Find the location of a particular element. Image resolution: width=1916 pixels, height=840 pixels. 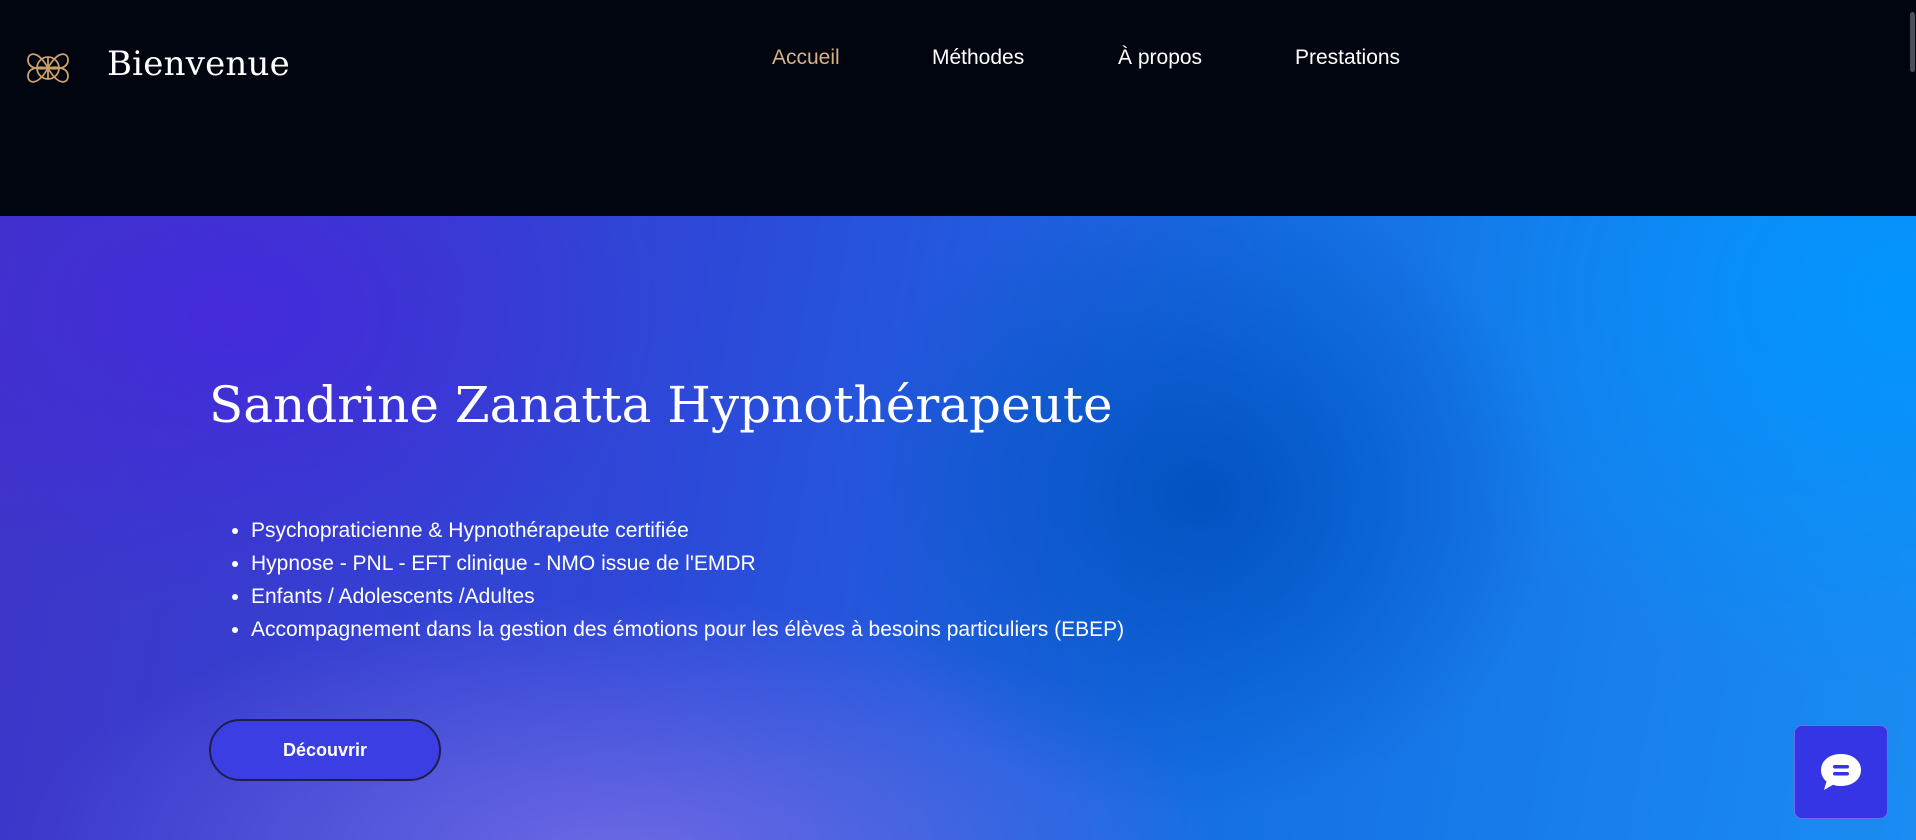

chat-button is located at coordinates (1841, 772).